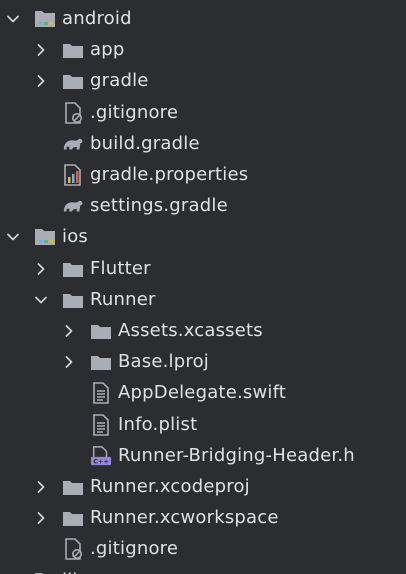 The height and width of the screenshot is (574, 406). What do you see at coordinates (203, 237) in the screenshot?
I see `tree-row: ios` at bounding box center [203, 237].